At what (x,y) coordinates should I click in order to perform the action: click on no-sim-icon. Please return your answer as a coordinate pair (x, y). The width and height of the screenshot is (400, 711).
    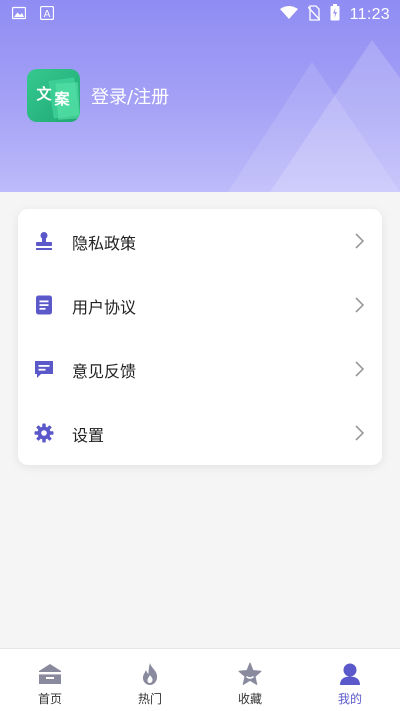
    Looking at the image, I should click on (314, 14).